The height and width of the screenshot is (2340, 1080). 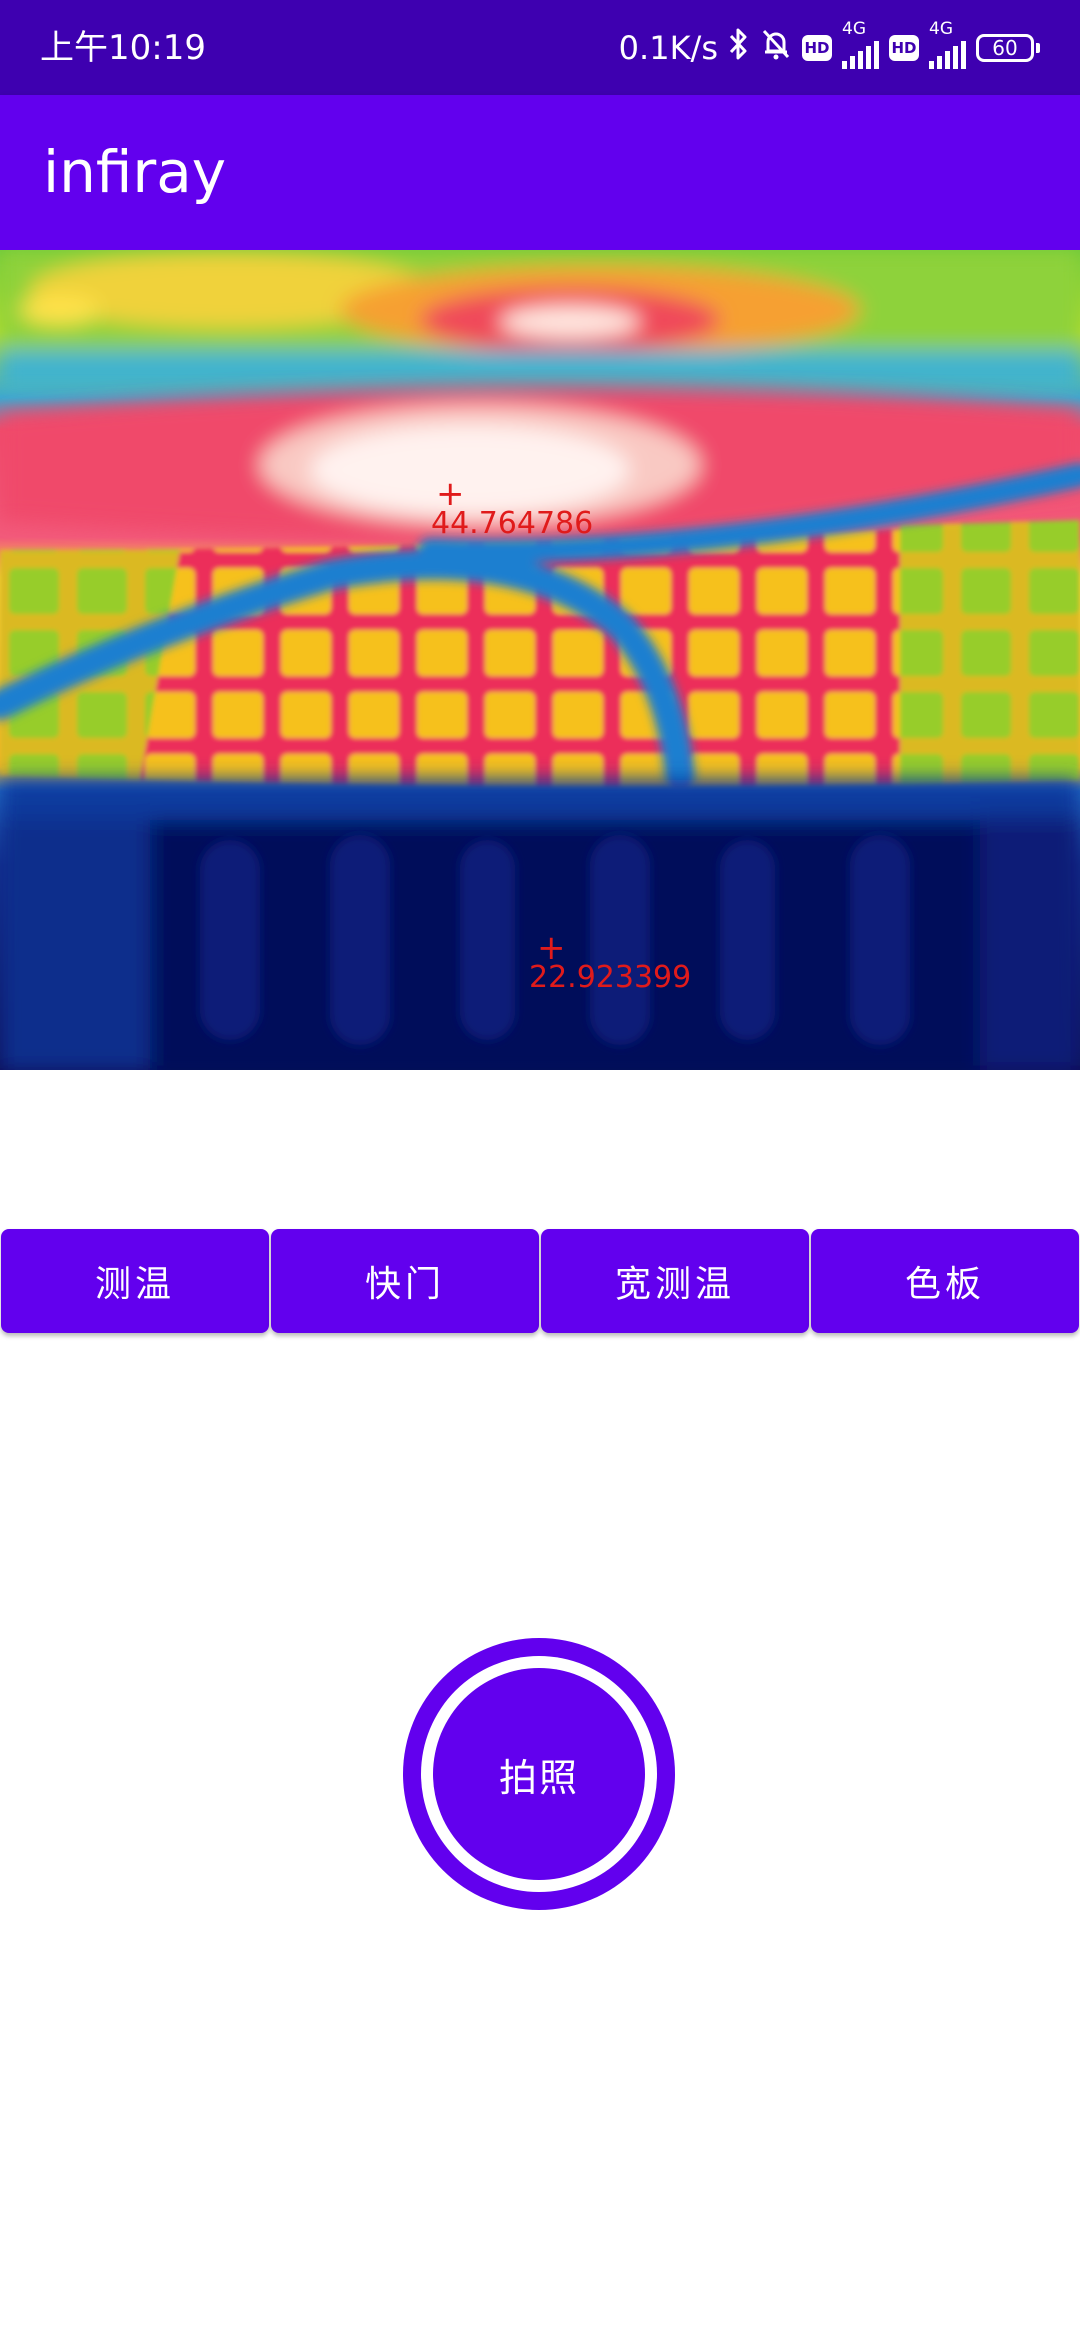 What do you see at coordinates (668, 48) in the screenshot?
I see `net-speed: 0.1K/s` at bounding box center [668, 48].